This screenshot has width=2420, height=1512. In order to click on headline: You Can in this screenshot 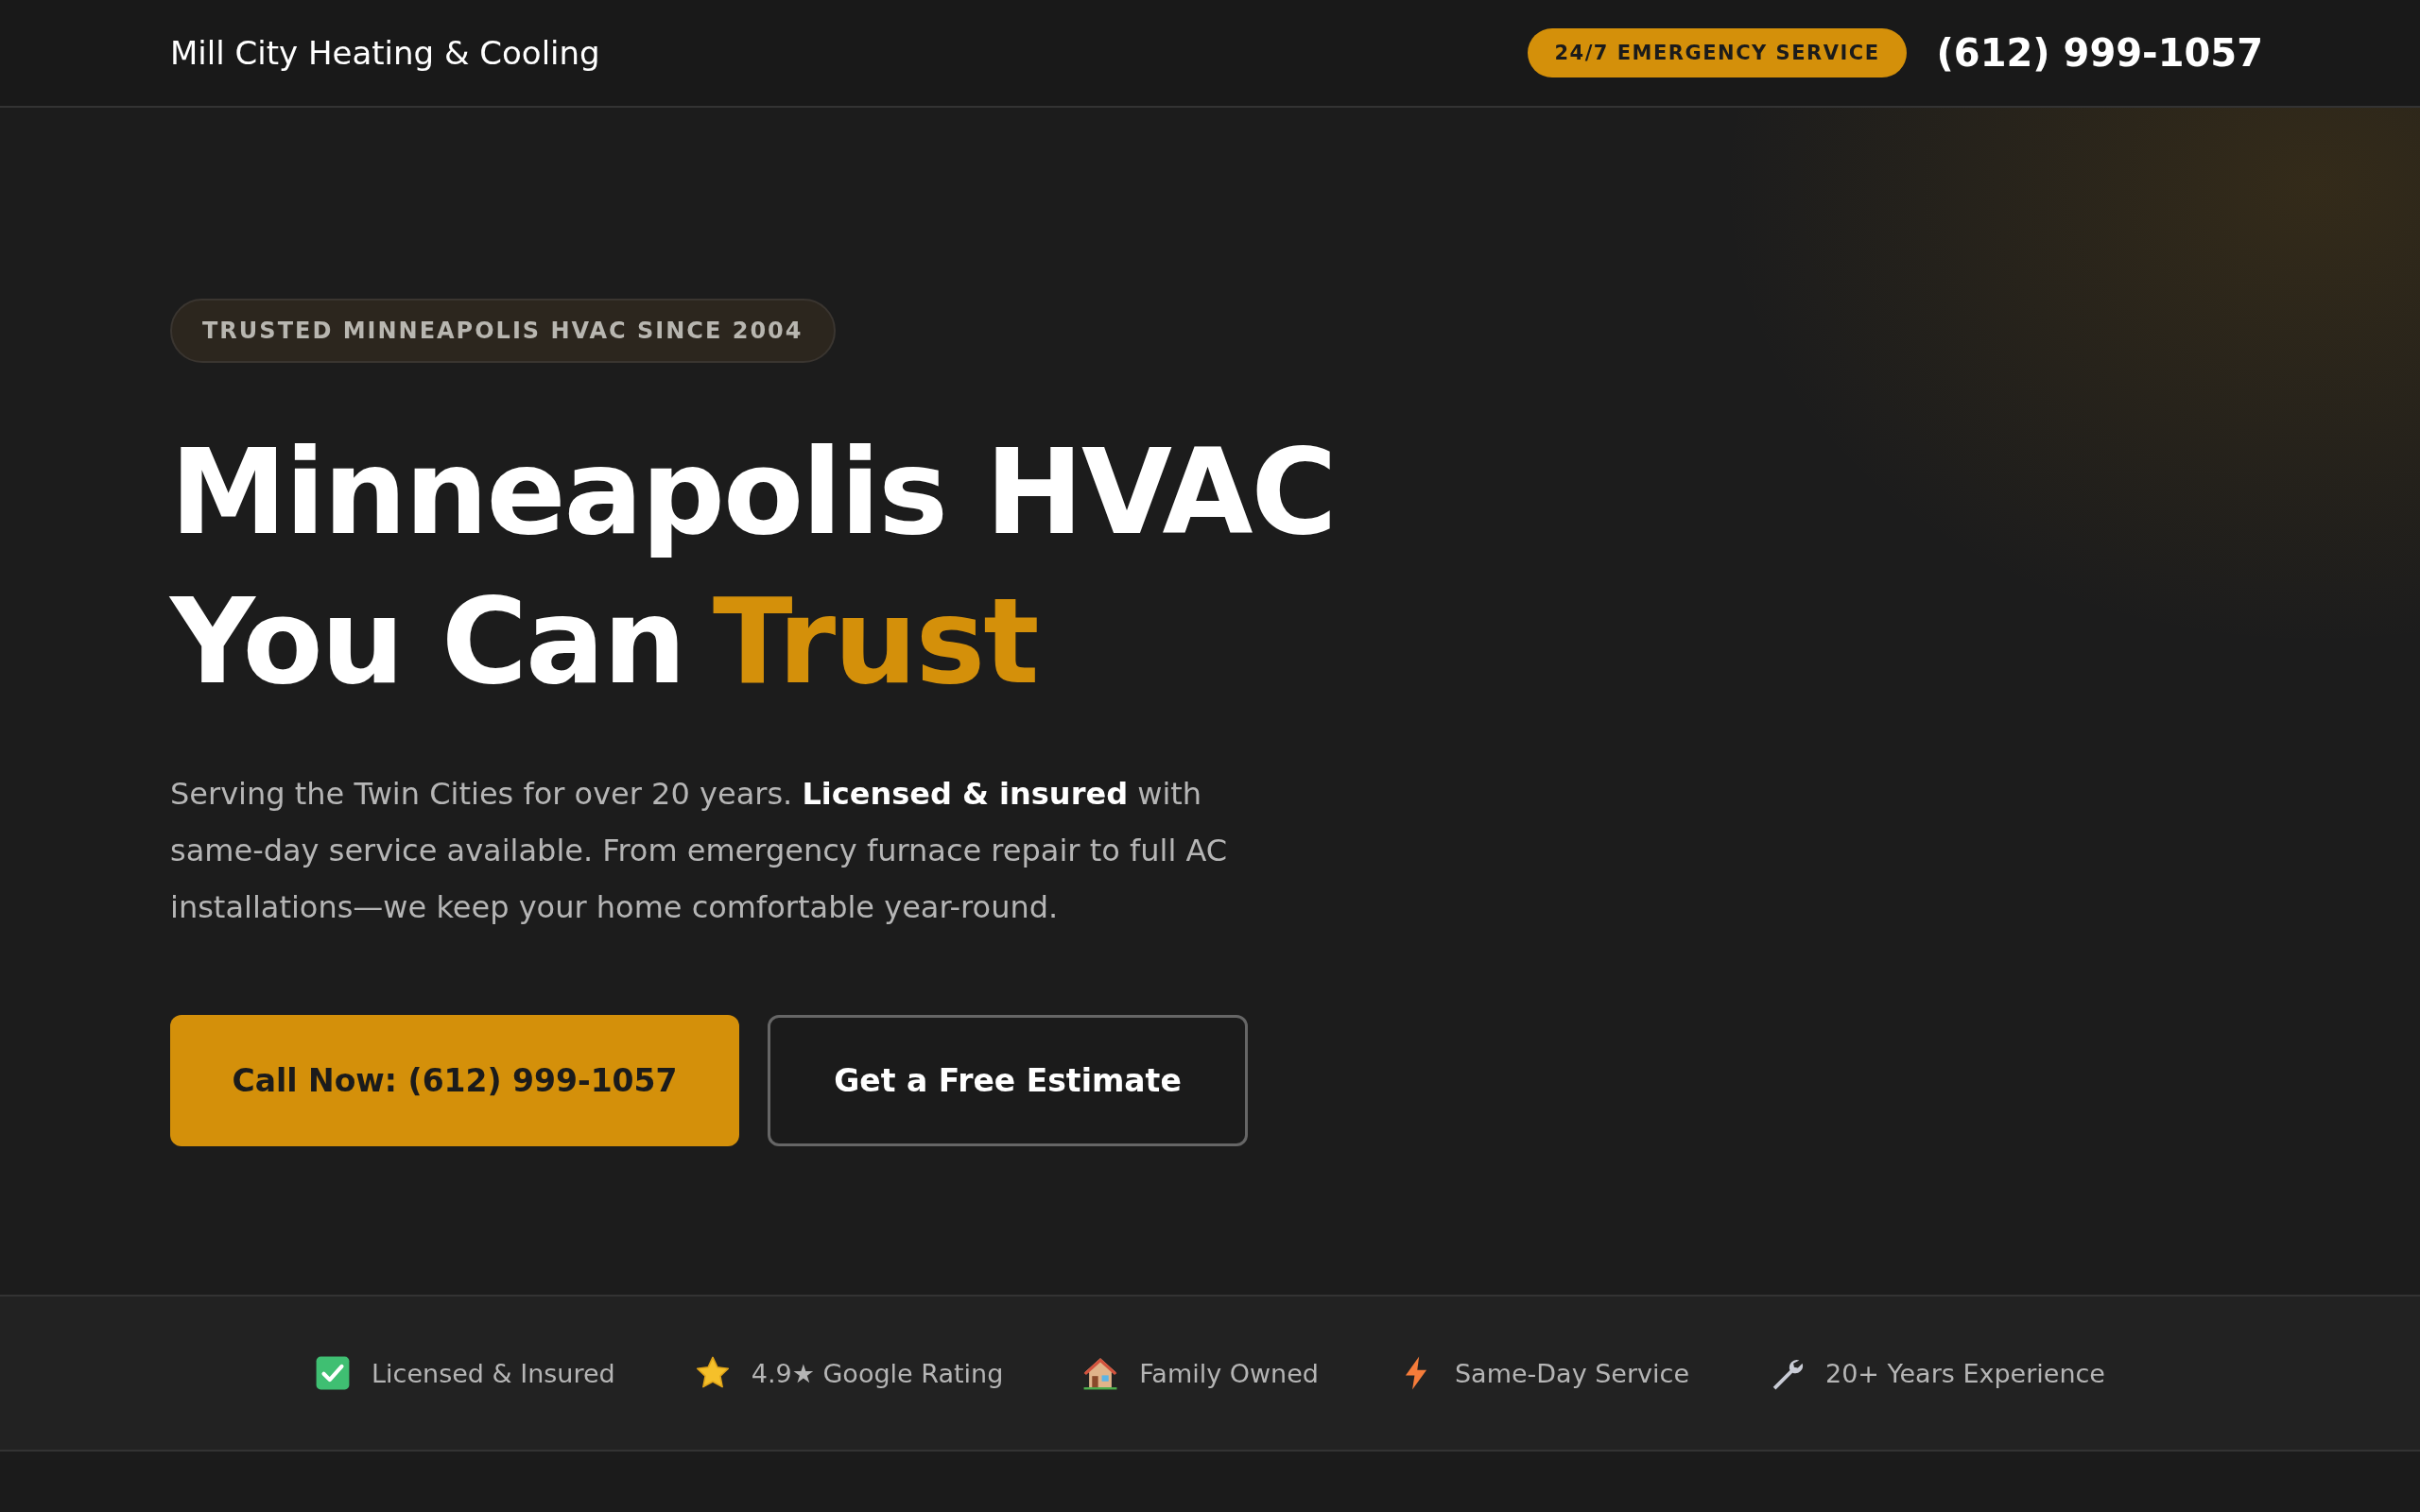, I will do `click(427, 642)`.